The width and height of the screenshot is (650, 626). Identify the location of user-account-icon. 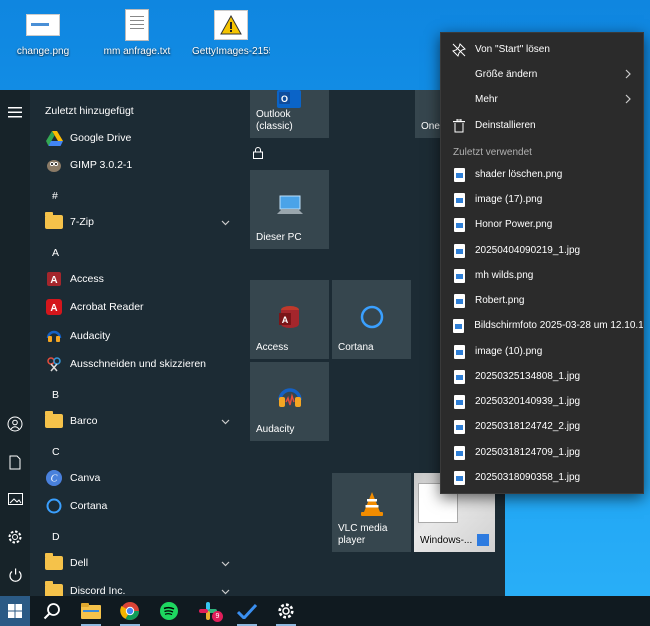
(15, 424).